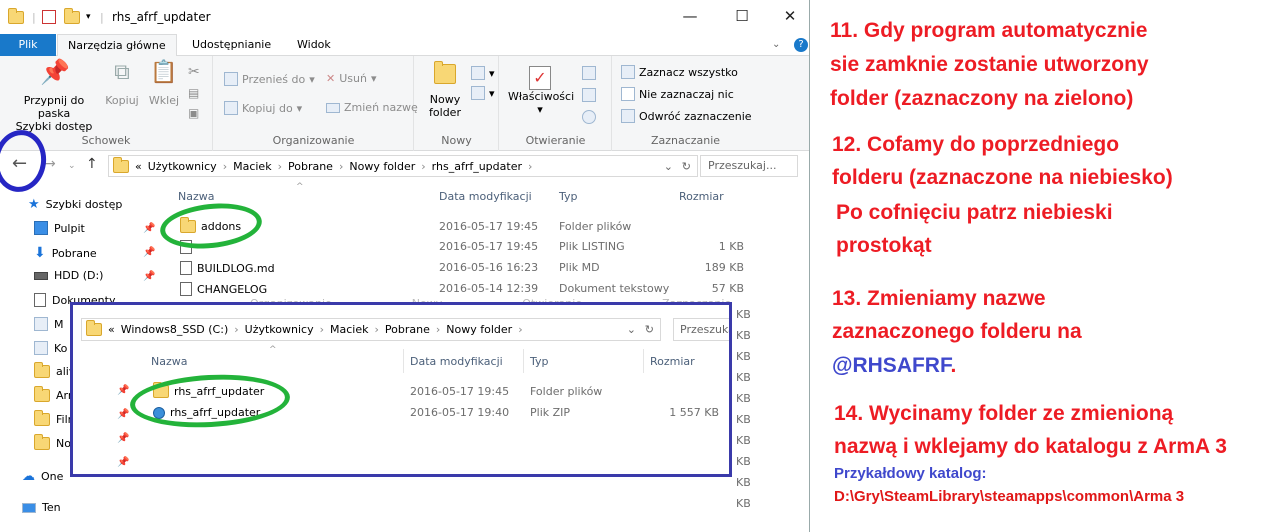  I want to click on properties-button: ✓ Właściwości ▾, so click(541, 91).